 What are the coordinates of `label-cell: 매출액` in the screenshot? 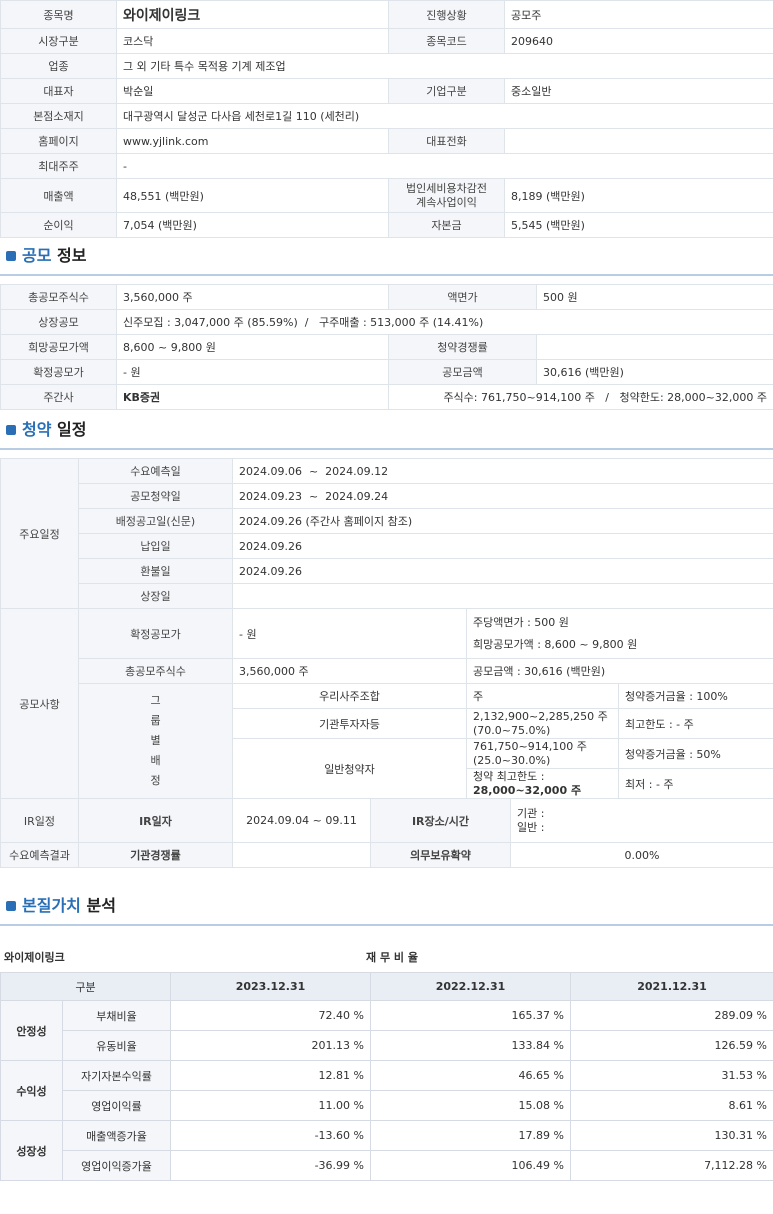 It's located at (58, 195).